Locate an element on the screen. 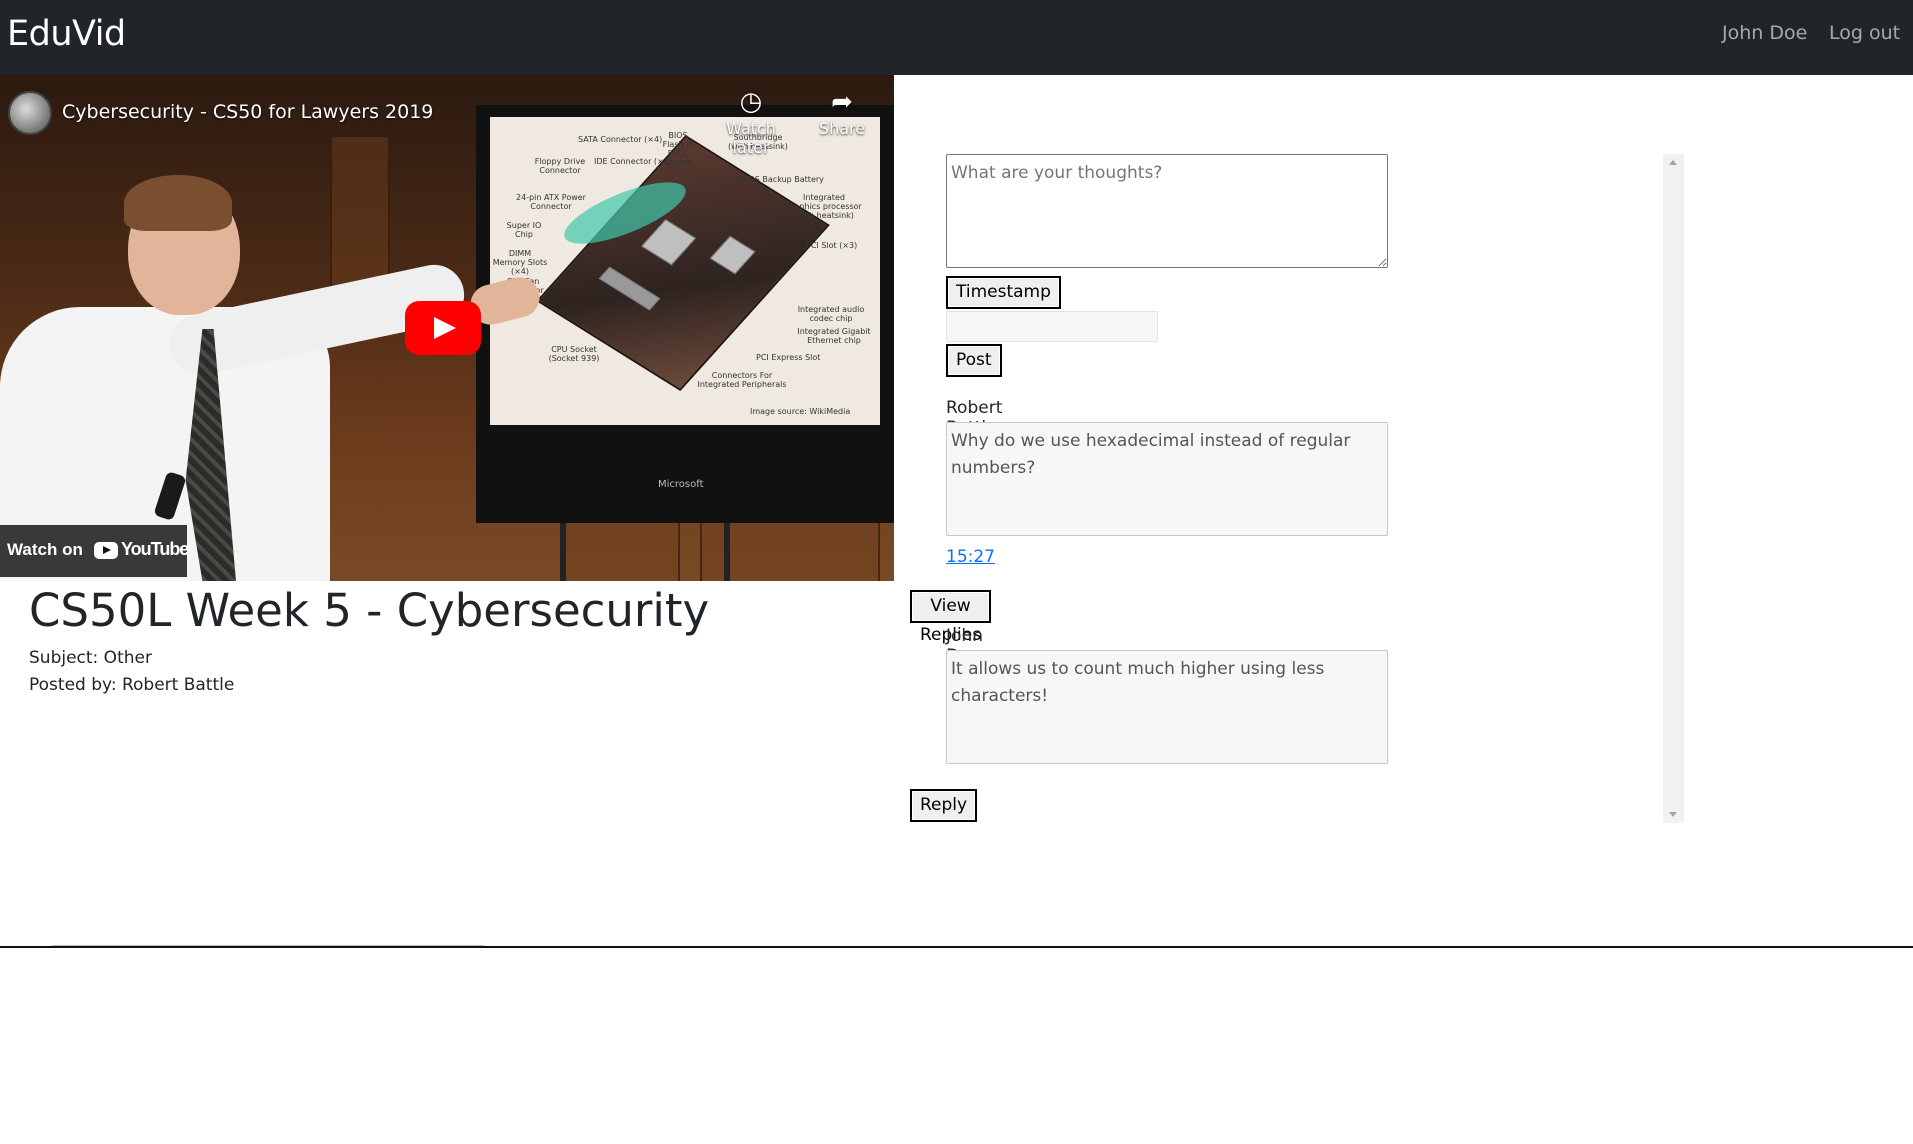 This screenshot has height=1144, width=1913. reply-button: Reply is located at coordinates (944, 805).